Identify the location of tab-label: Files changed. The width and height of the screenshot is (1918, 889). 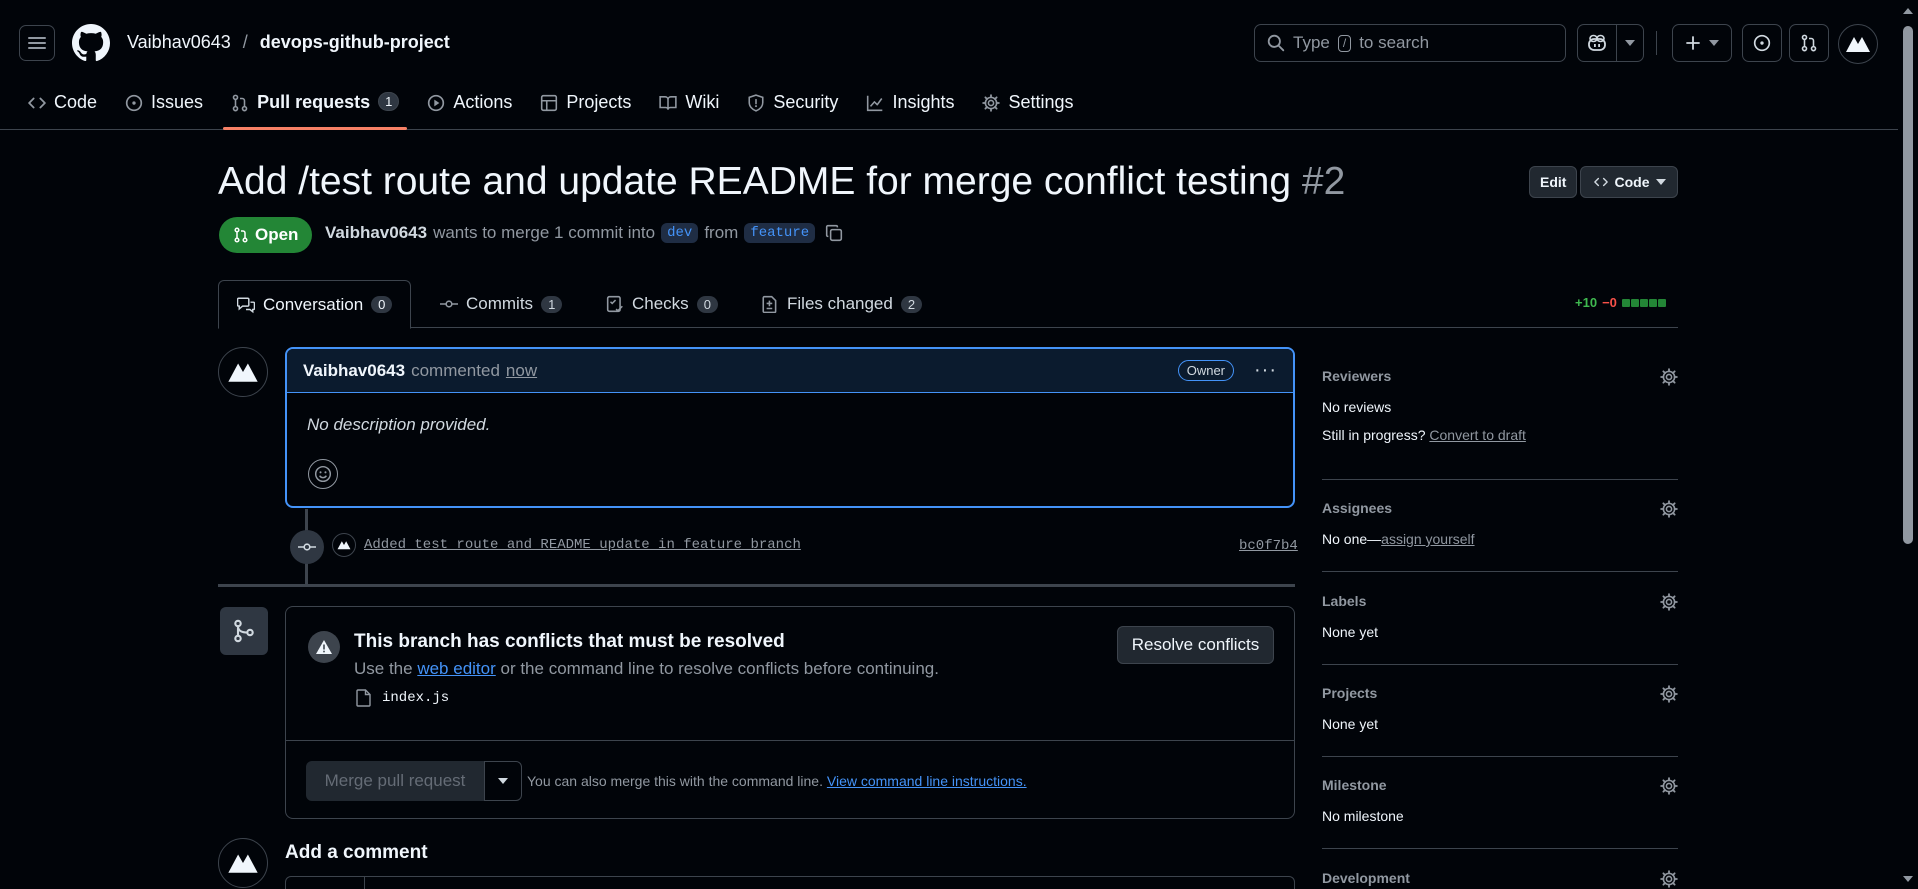
(840, 303).